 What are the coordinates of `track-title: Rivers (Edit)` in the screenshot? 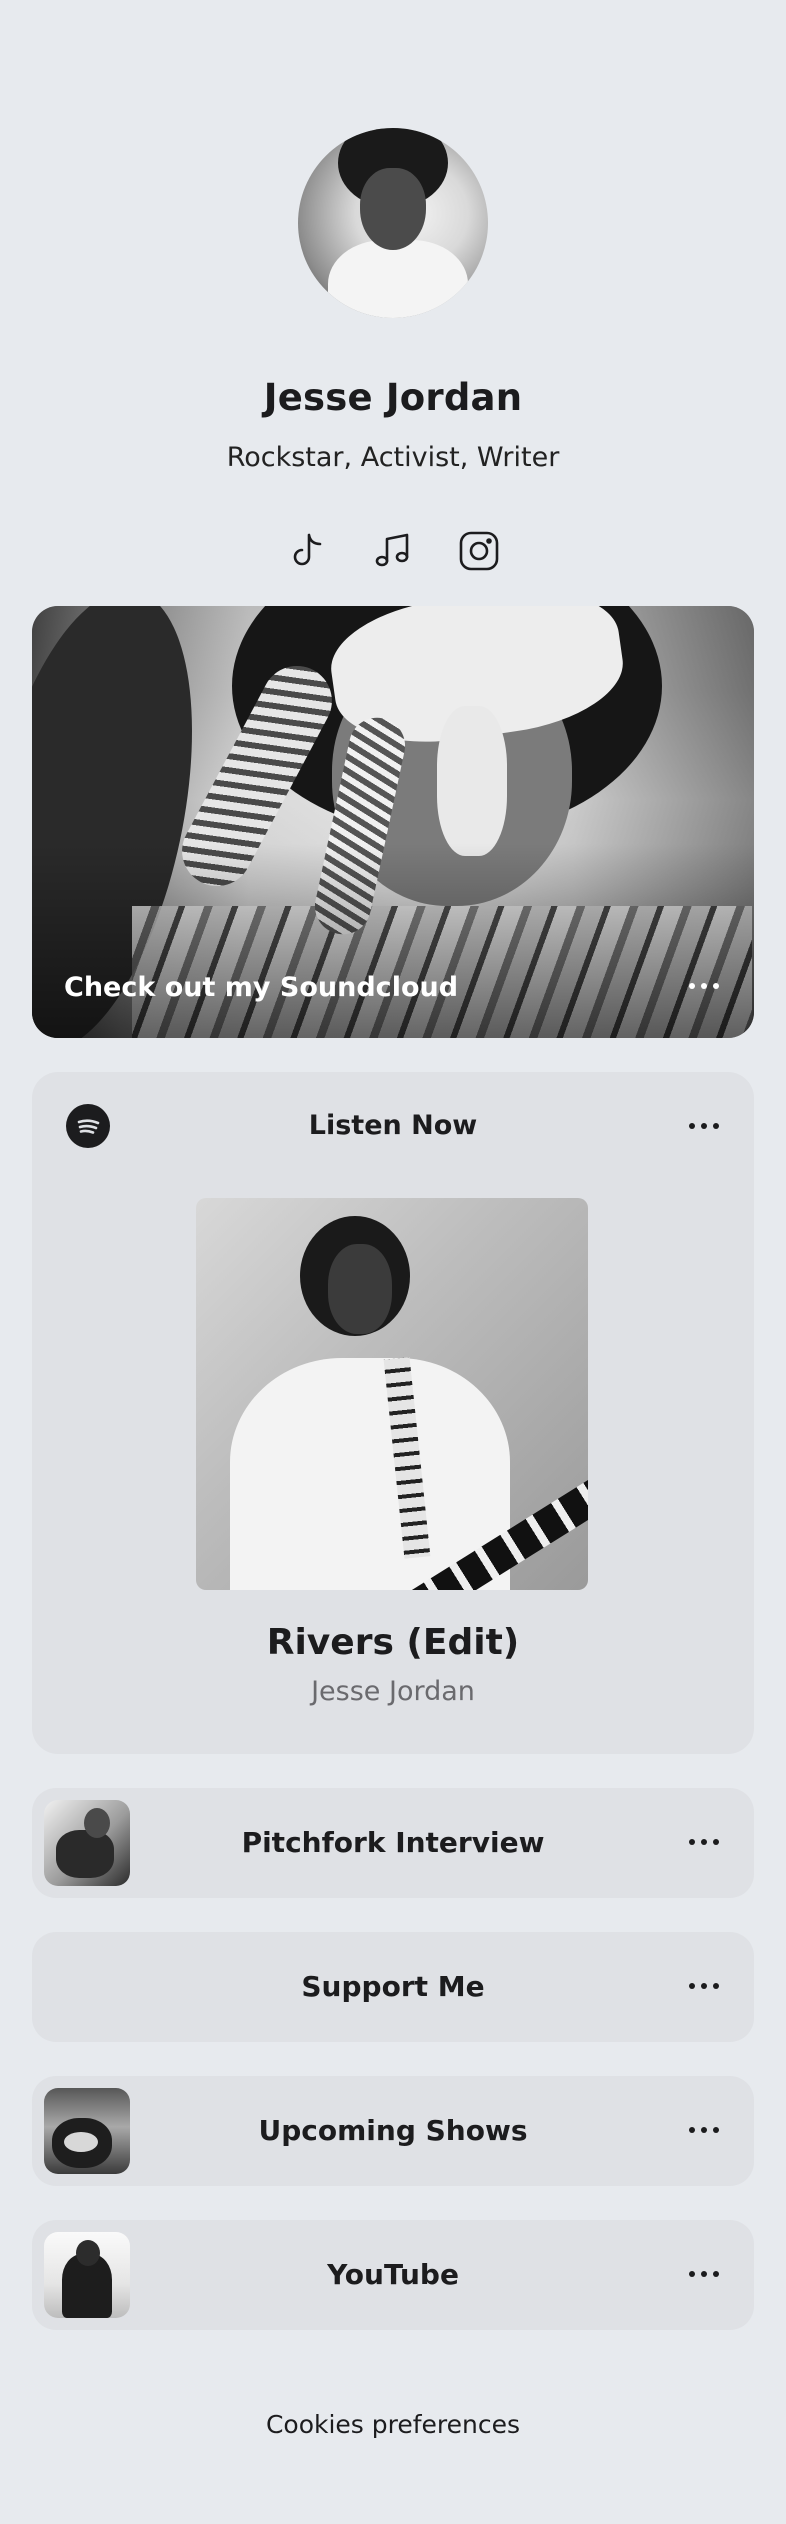 It's located at (393, 1642).